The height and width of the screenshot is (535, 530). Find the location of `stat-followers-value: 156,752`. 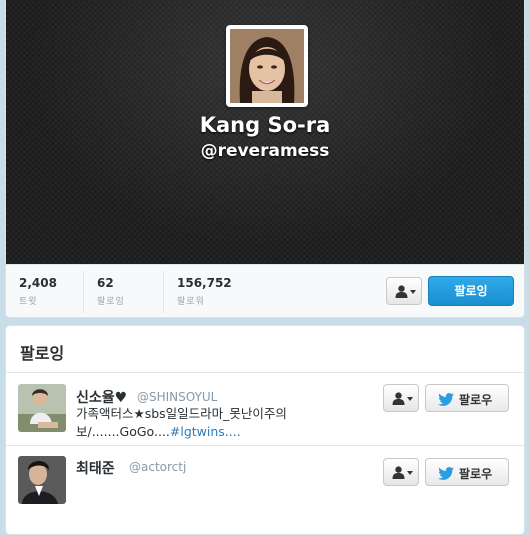

stat-followers-value: 156,752 is located at coordinates (204, 283).